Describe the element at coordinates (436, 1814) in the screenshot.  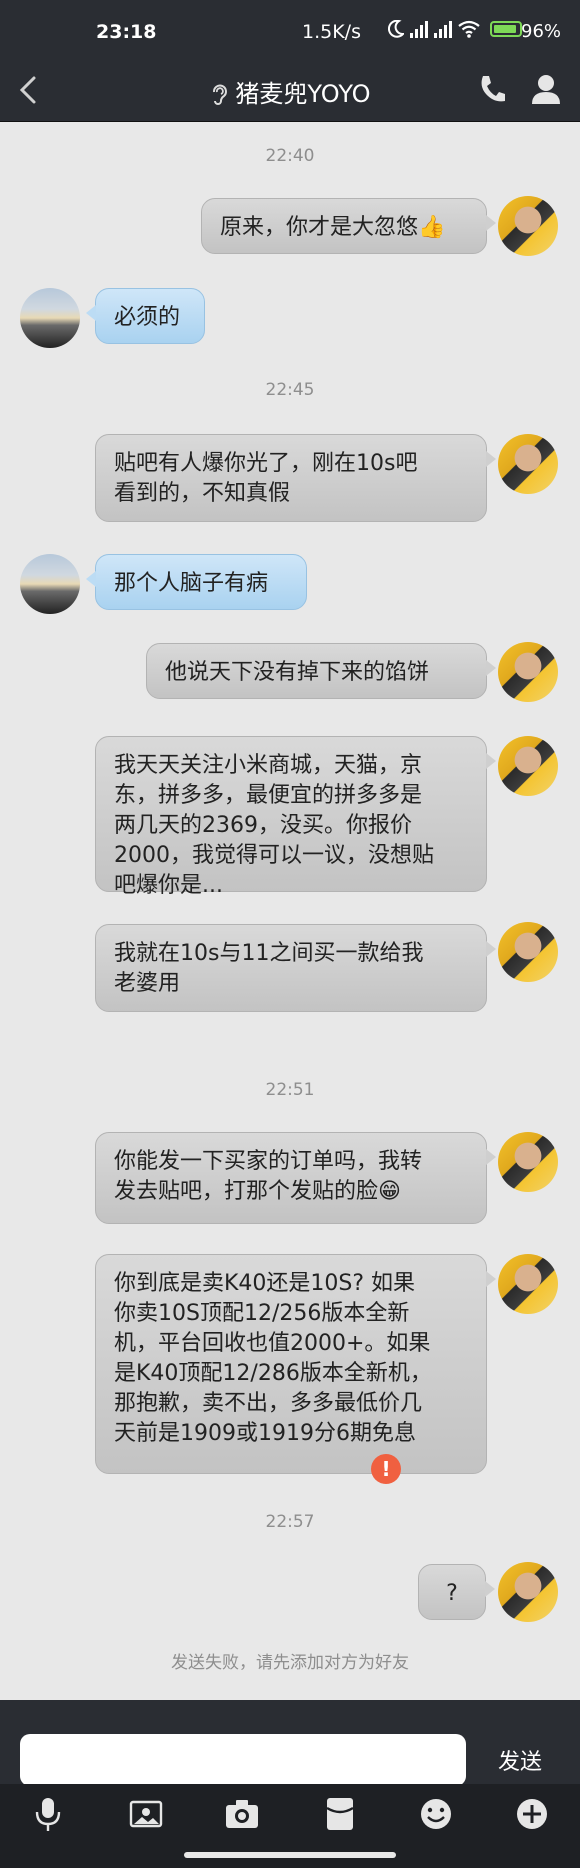
I see `emoji-icon` at that location.